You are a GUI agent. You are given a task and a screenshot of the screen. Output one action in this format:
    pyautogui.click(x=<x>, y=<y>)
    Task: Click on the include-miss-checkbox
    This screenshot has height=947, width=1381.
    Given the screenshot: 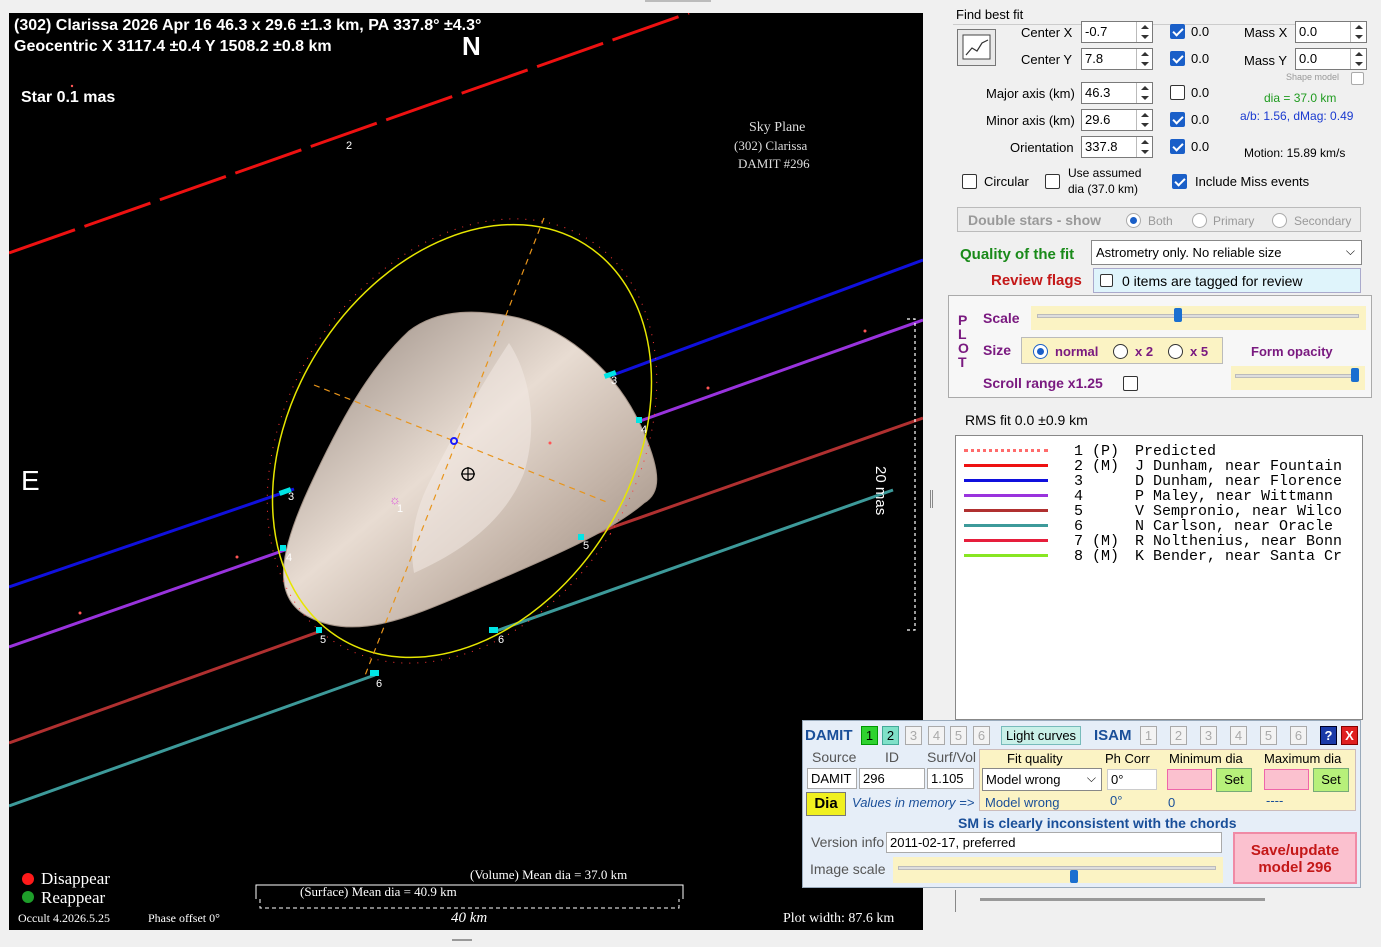 What is the action you would take?
    pyautogui.click(x=1179, y=181)
    